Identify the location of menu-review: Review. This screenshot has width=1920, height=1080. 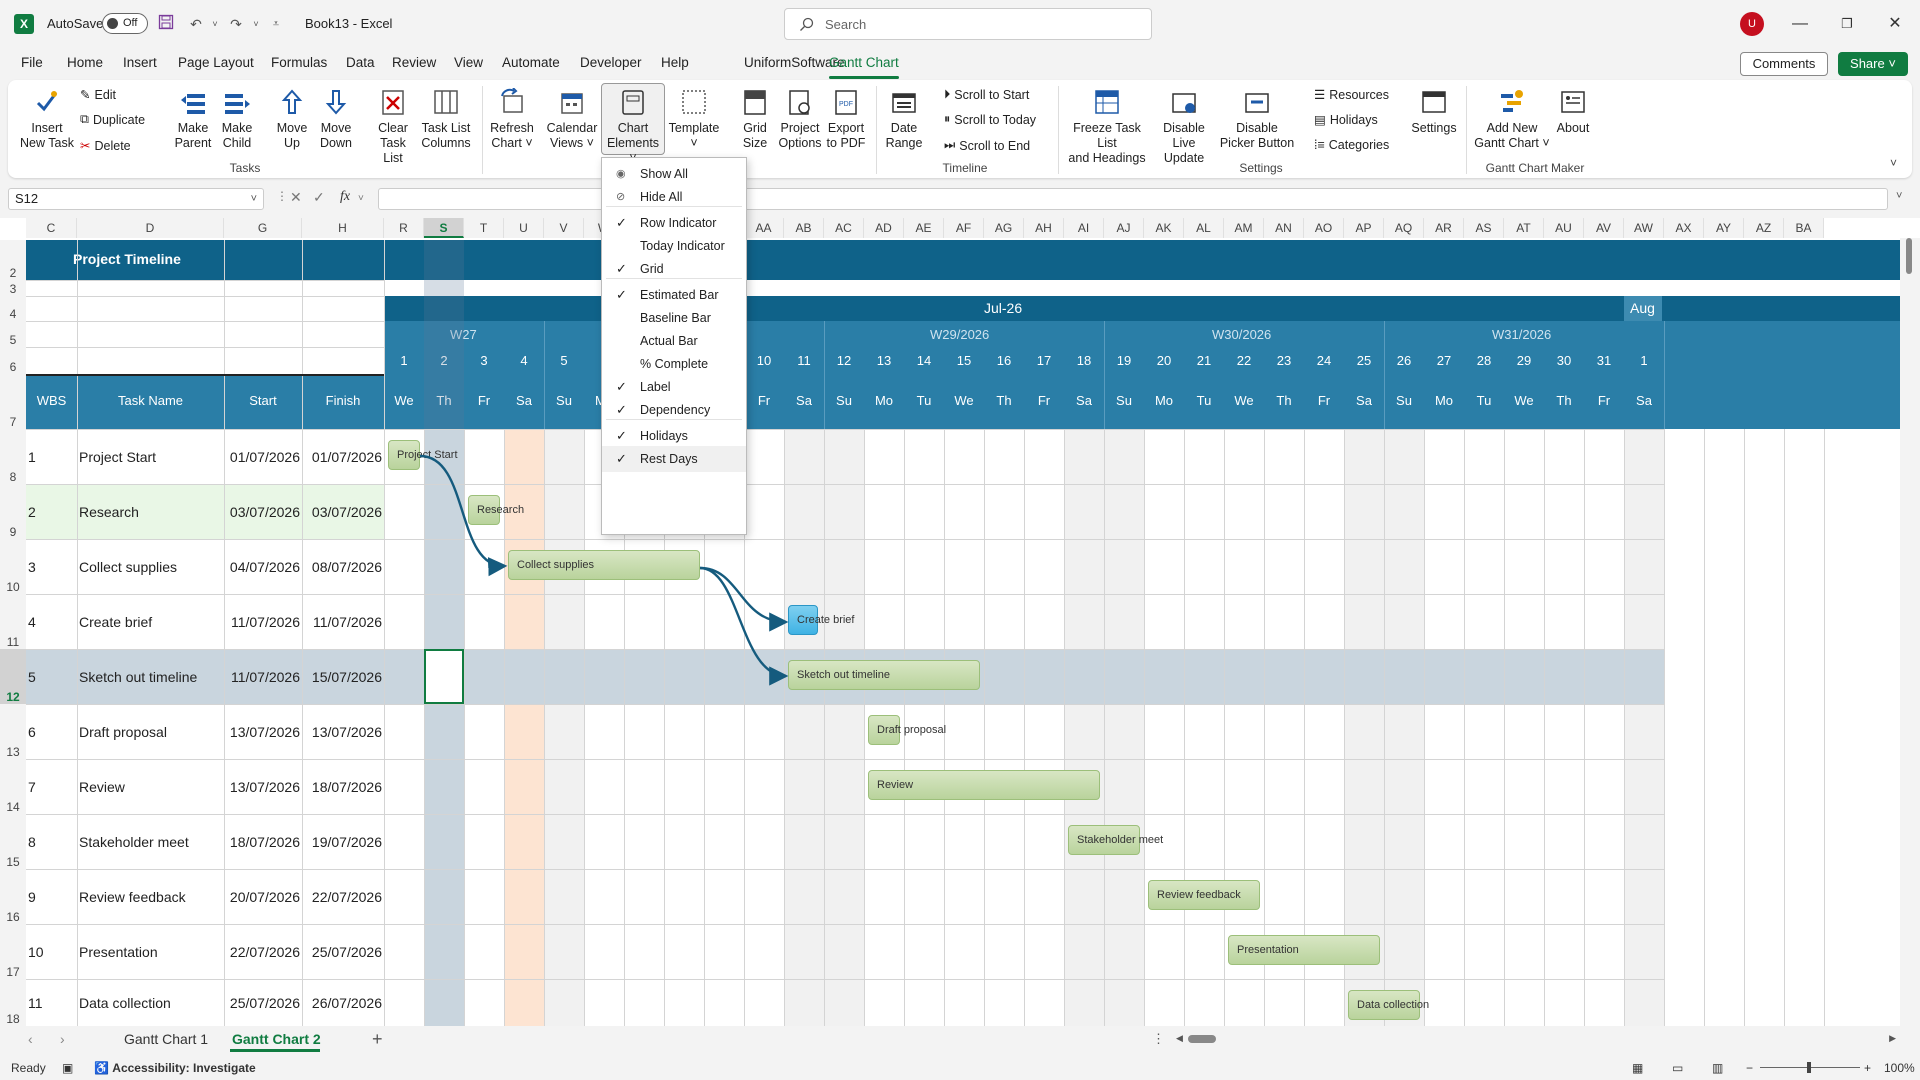
(414, 62).